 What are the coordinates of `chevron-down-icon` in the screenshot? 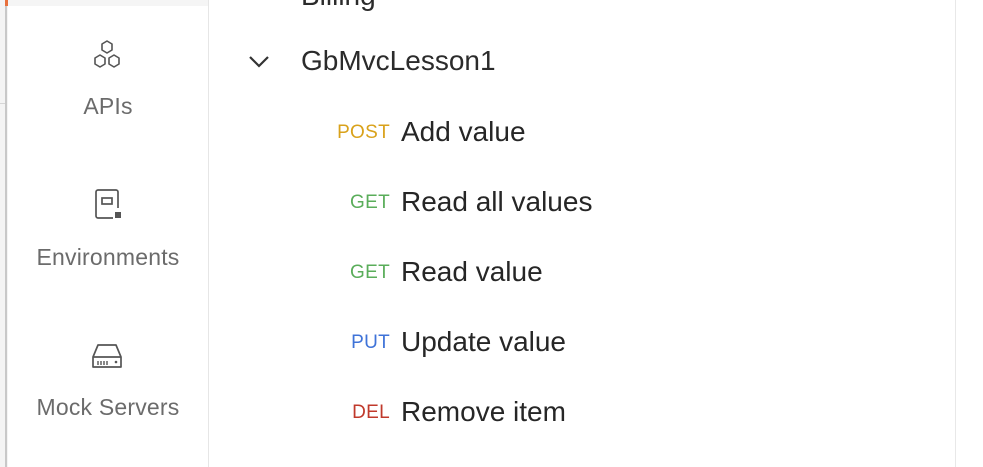 It's located at (259, 62).